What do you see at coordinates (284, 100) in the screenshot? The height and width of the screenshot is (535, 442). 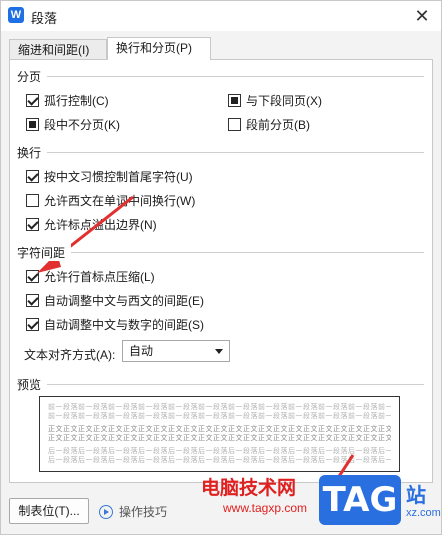 I see `checkbox-label: 与下段同页(X)` at bounding box center [284, 100].